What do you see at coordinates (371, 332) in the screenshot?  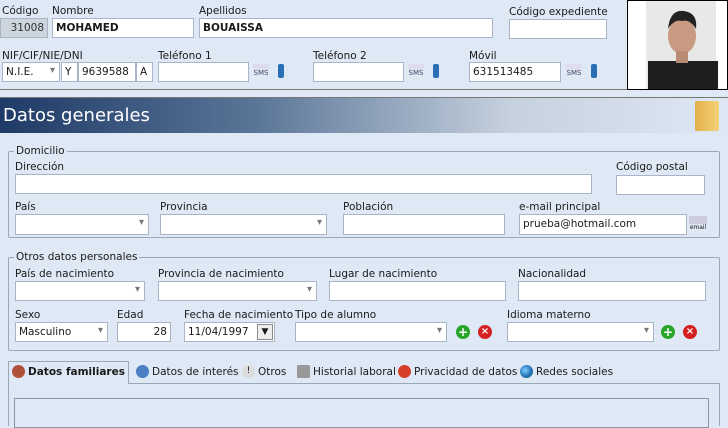 I see `tipo-alumno-select` at bounding box center [371, 332].